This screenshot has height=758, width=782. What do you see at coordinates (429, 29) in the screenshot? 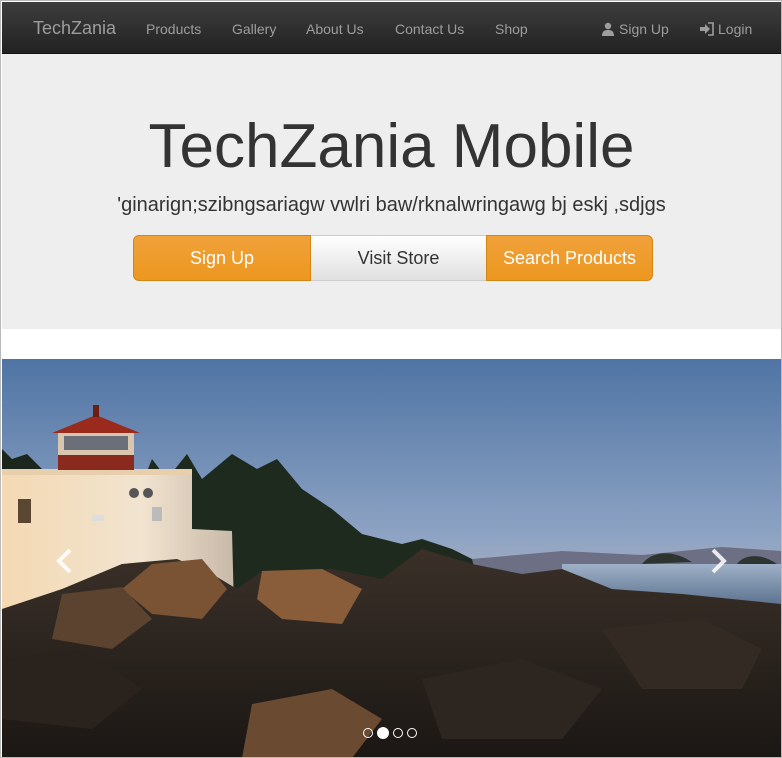
I see `nav-contact-us: Contact Us` at bounding box center [429, 29].